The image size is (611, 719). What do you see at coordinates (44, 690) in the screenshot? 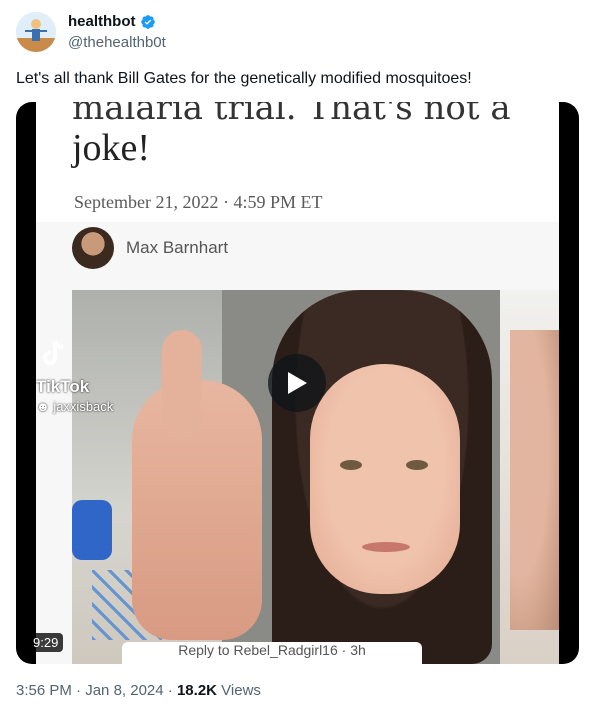
I see `tweet-time: 3:56 PM` at bounding box center [44, 690].